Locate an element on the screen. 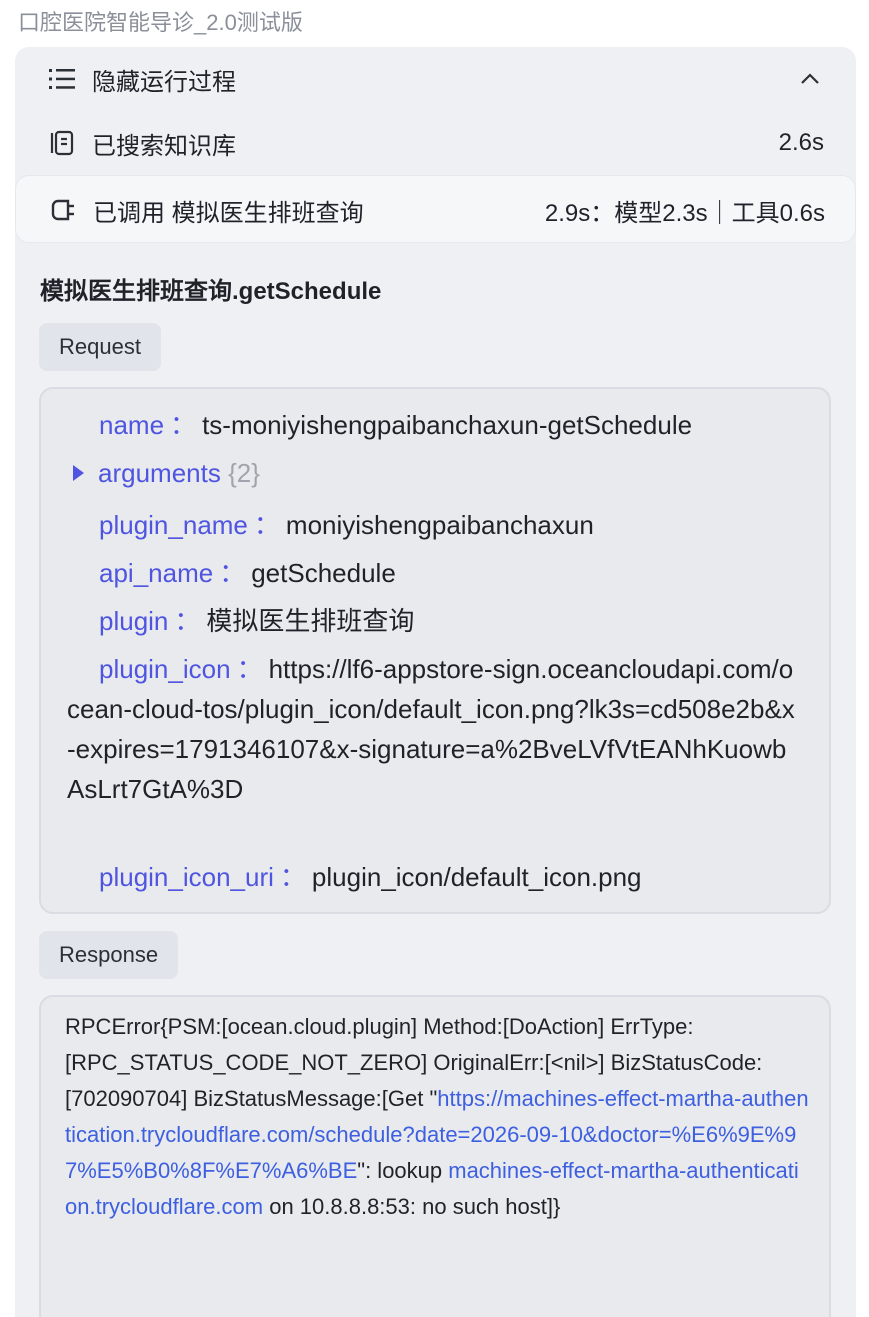 The height and width of the screenshot is (1317, 869). response-text-part: on 10.8.8.8:53: no such host]} is located at coordinates (412, 1206).